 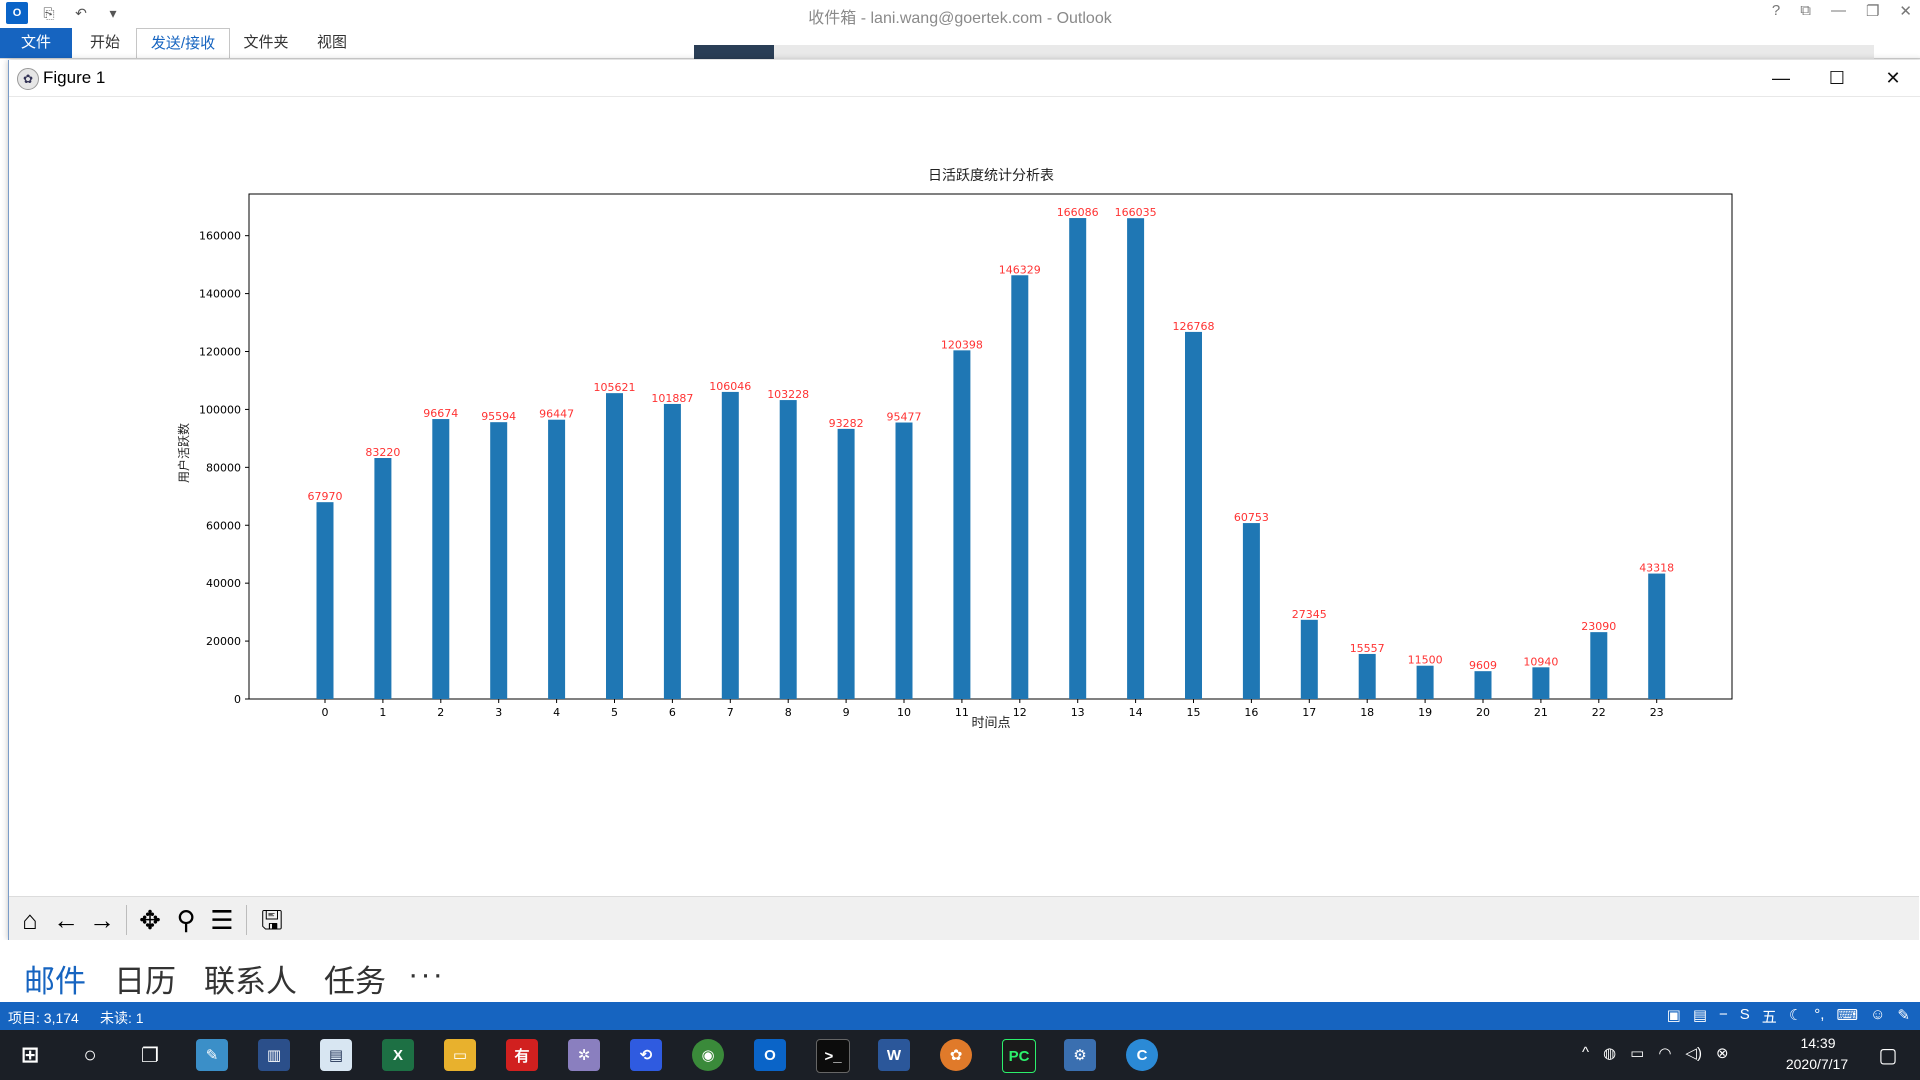 What do you see at coordinates (272, 920) in the screenshot?
I see `save-icon: 🖫` at bounding box center [272, 920].